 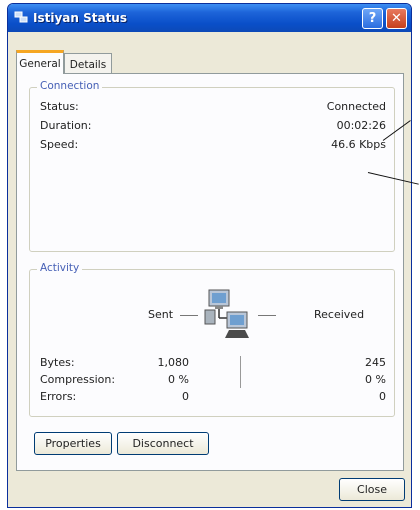 What do you see at coordinates (358, 144) in the screenshot?
I see `speed-value: 46.6 Kbps` at bounding box center [358, 144].